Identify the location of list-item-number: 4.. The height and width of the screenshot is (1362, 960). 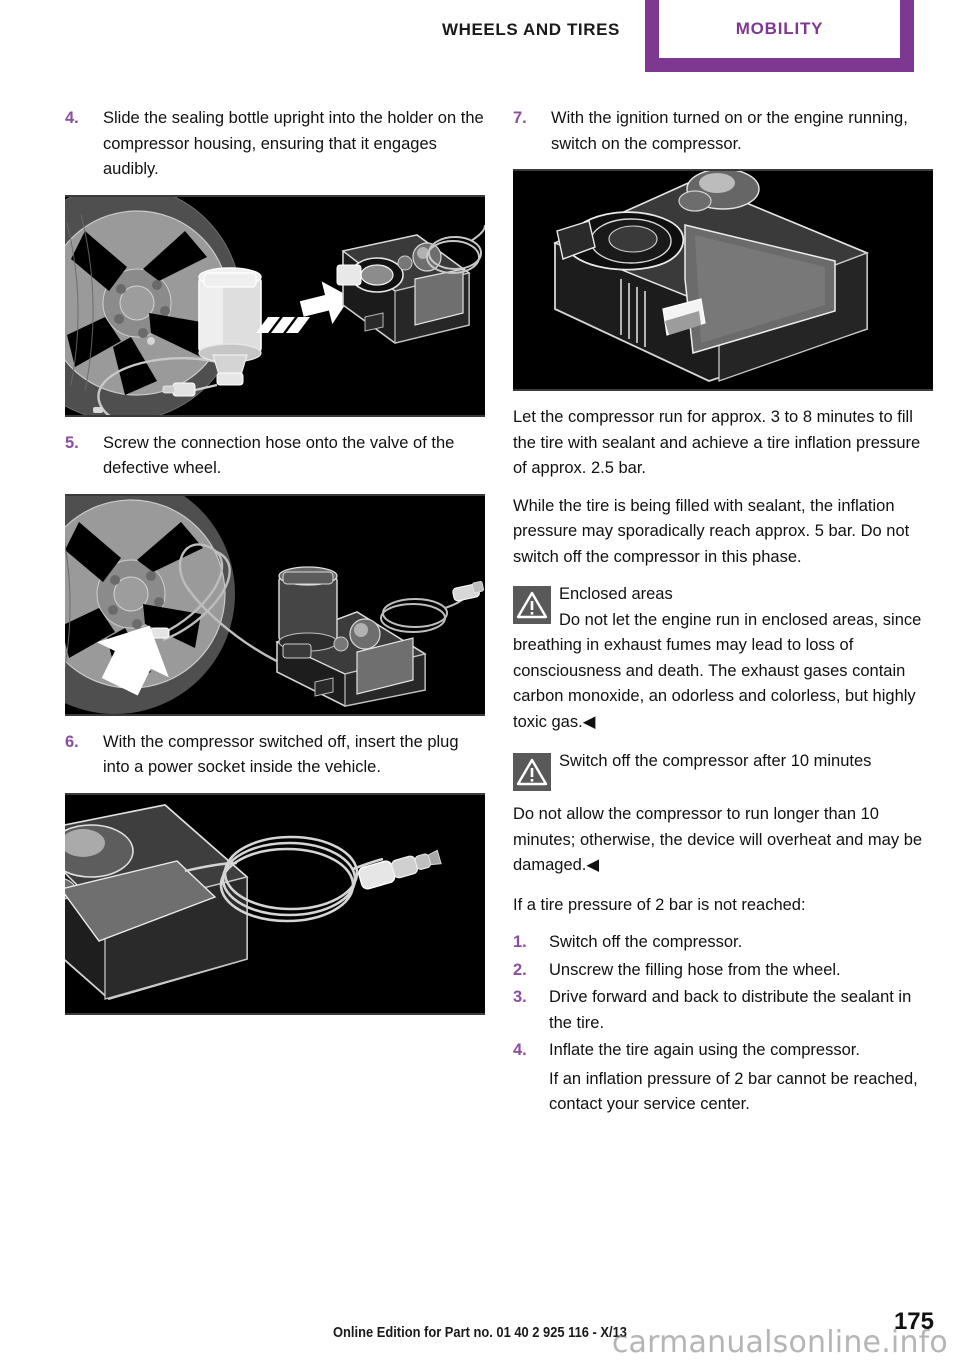
(520, 1050).